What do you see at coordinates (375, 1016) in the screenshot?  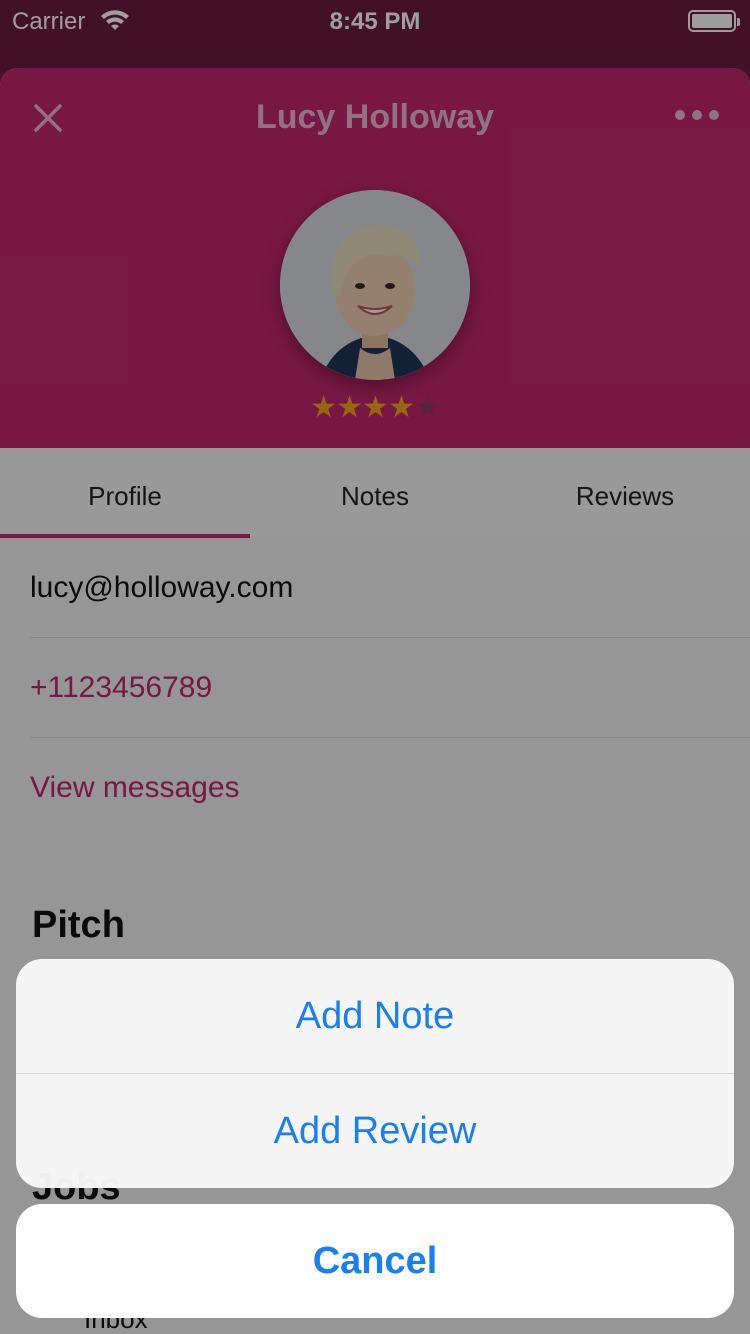 I see `add-note-button: Add Note` at bounding box center [375, 1016].